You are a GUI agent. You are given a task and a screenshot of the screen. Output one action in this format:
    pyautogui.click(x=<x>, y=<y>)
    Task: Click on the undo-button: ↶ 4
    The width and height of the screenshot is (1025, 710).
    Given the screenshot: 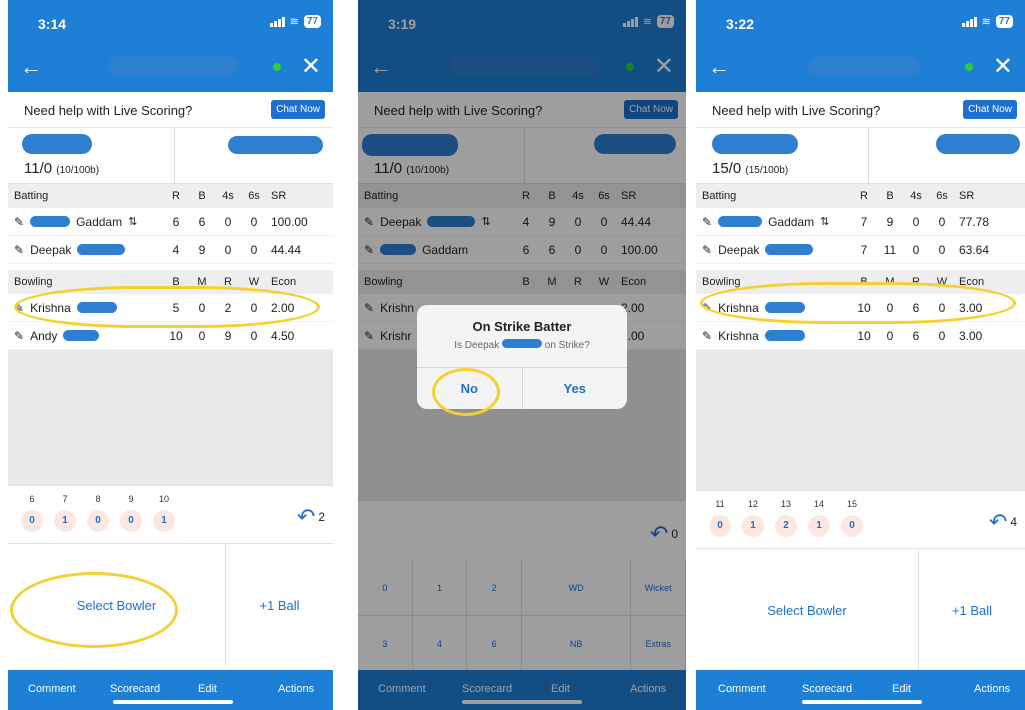 What is the action you would take?
    pyautogui.click(x=1003, y=522)
    